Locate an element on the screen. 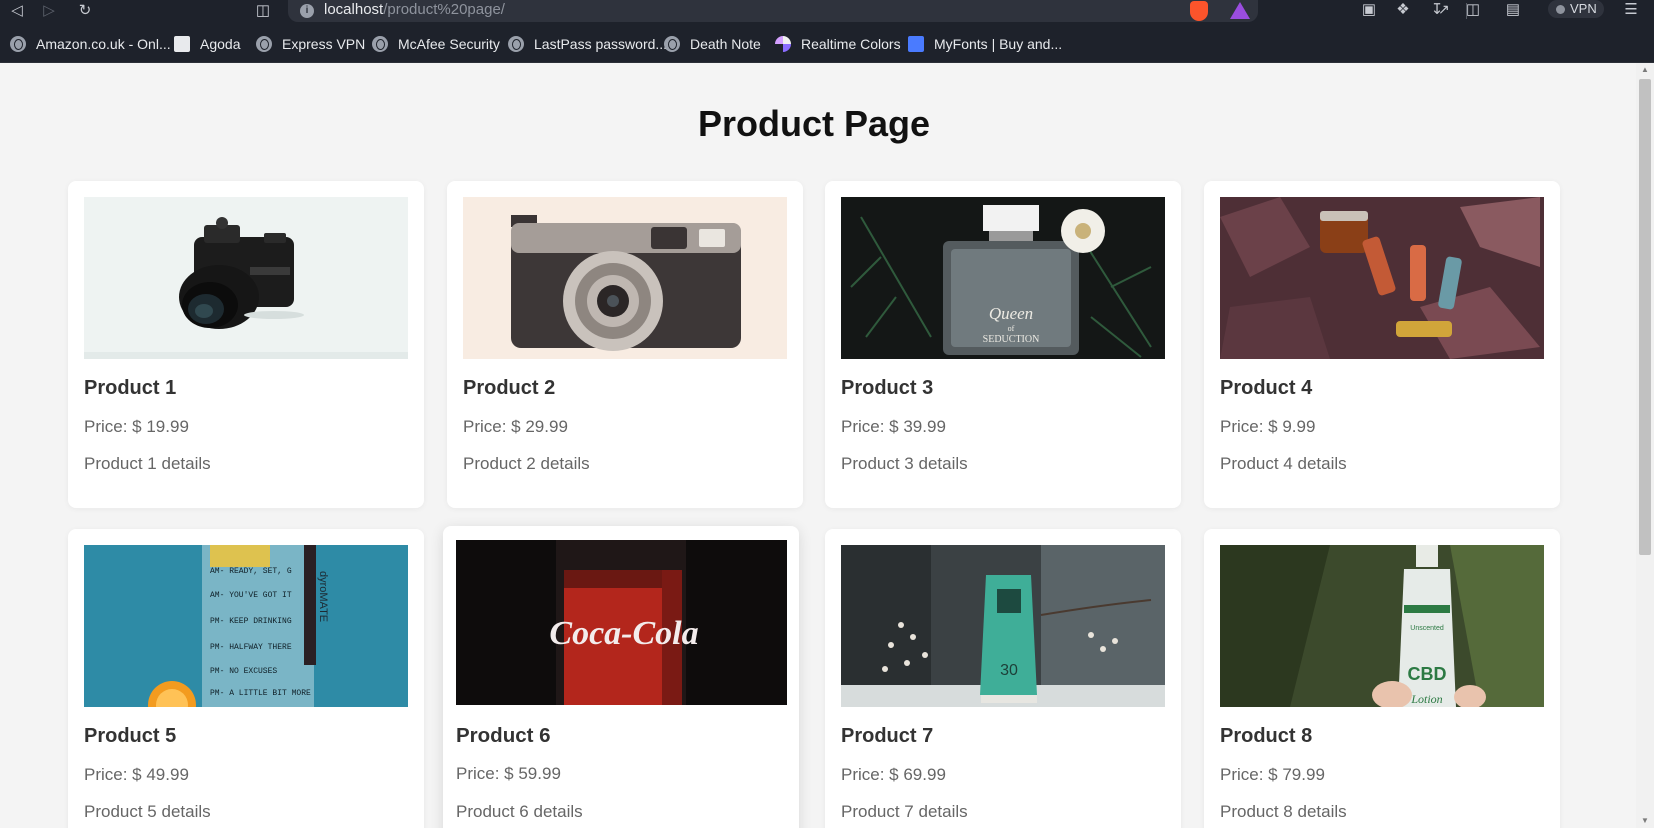 Image resolution: width=1654 pixels, height=828 pixels. bookmark-label: McAfee Security is located at coordinates (449, 44).